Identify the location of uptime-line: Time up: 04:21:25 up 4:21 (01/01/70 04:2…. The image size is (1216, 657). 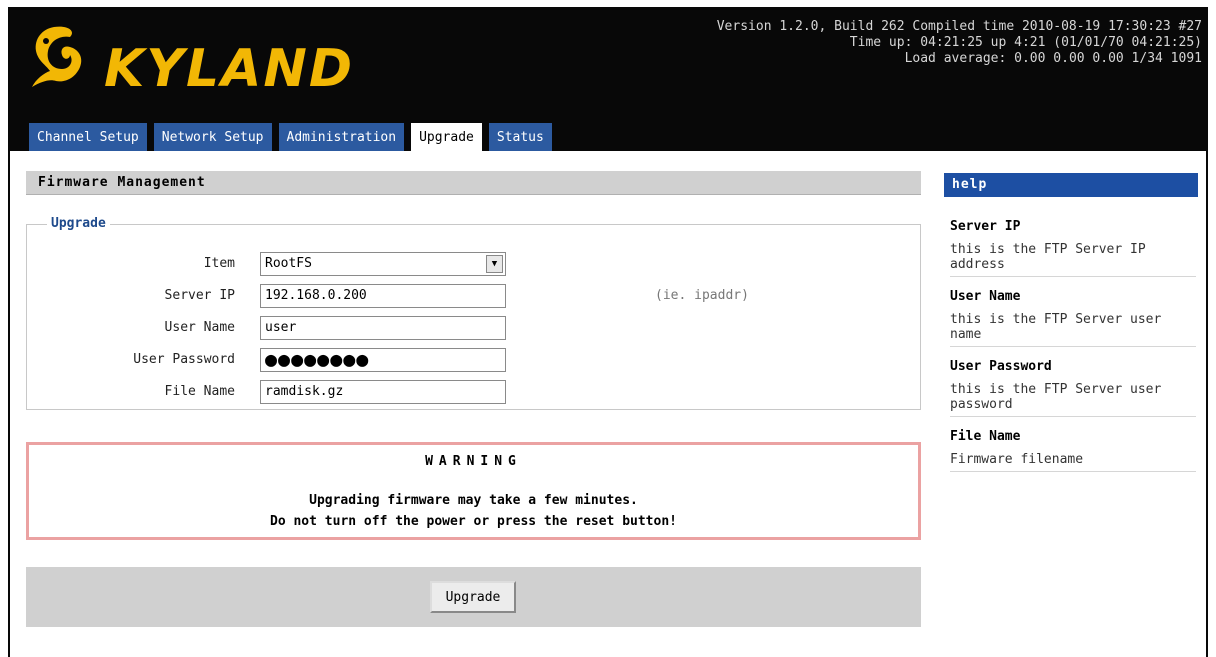
(1025, 42).